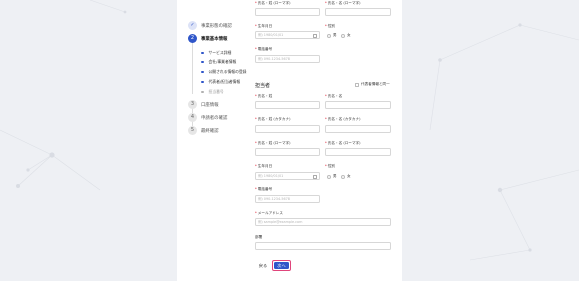 This screenshot has height=281, width=579. Describe the element at coordinates (346, 35) in the screenshot. I see `rep-gender-female: 女` at that location.